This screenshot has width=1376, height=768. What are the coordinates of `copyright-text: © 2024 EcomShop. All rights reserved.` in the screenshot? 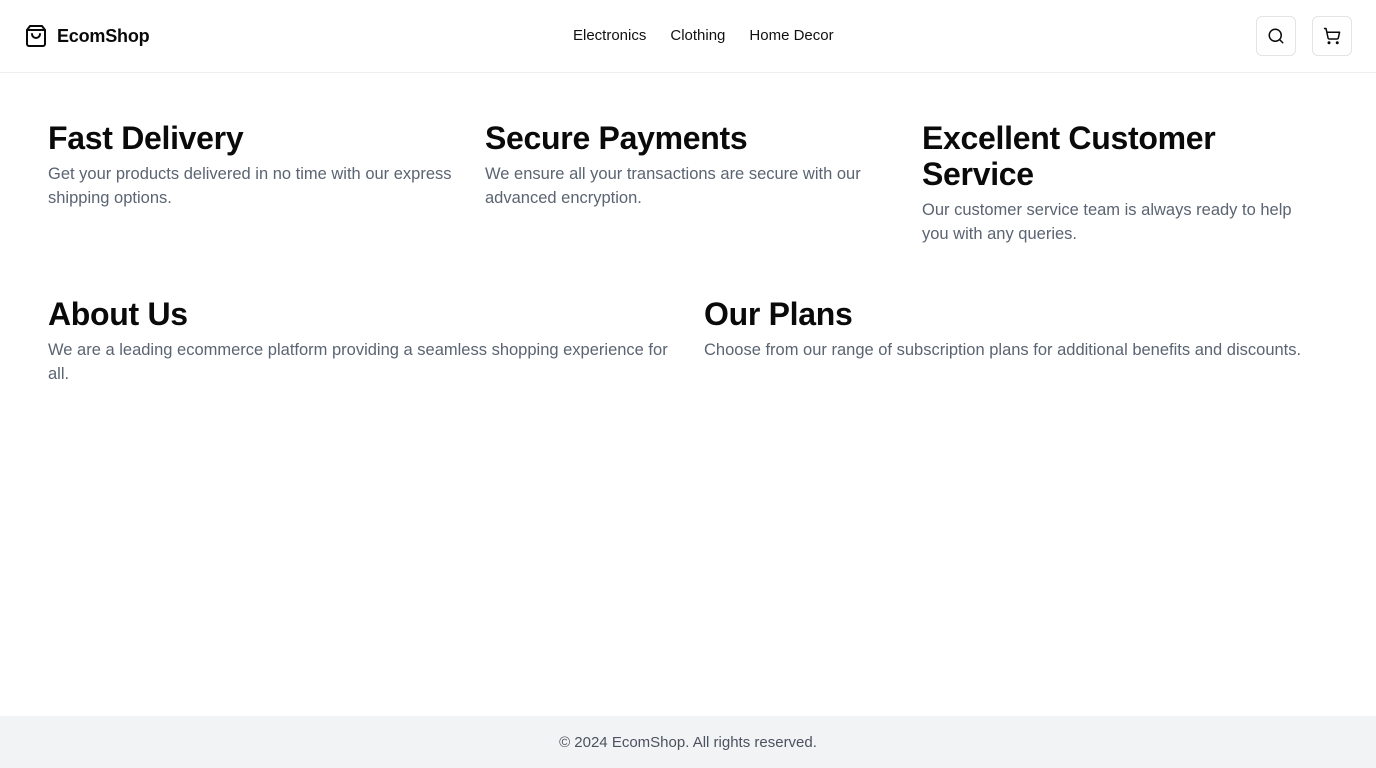 It's located at (688, 742).